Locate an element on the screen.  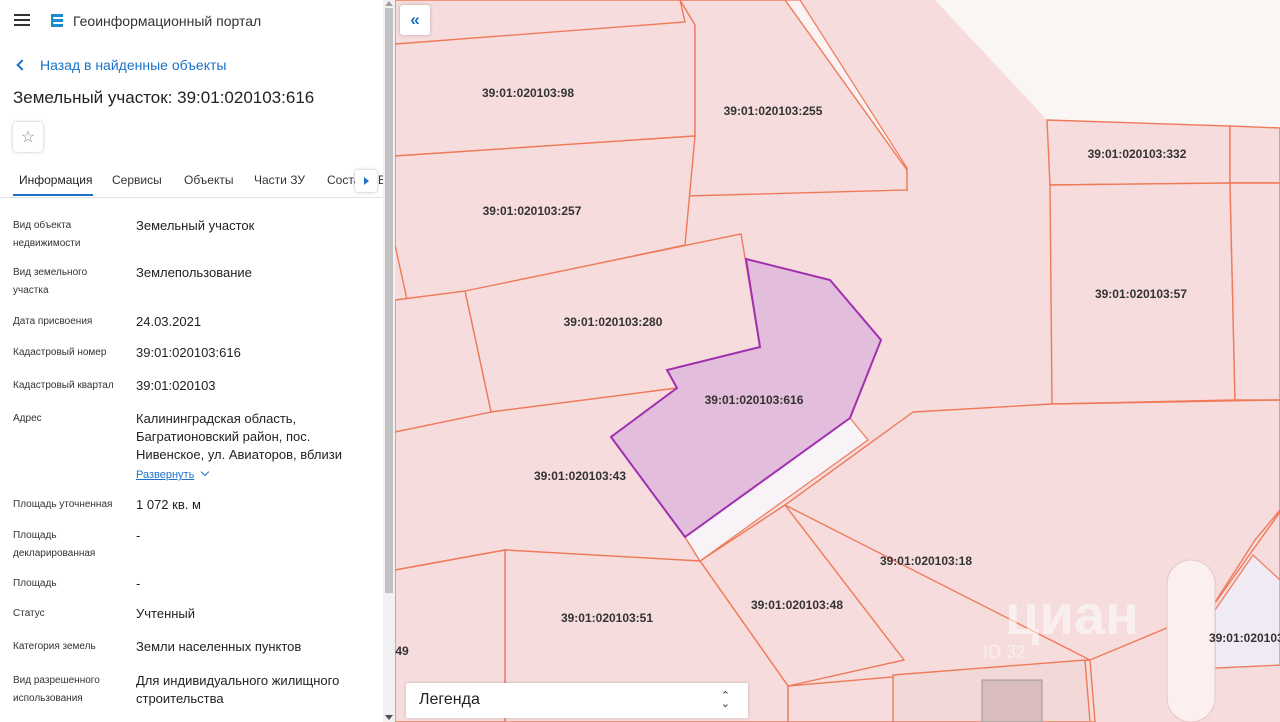
watermark-text: циан is located at coordinates (1072, 614).